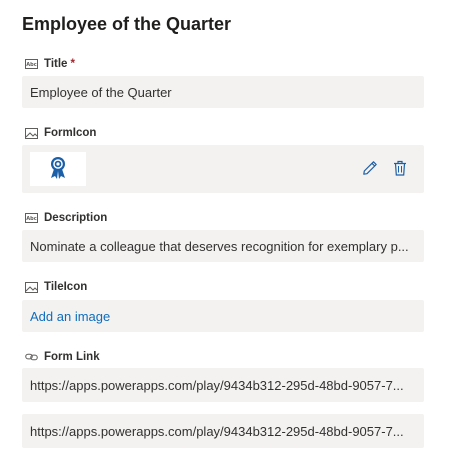  I want to click on tileicon-field-label: TileIcon, so click(56, 287).